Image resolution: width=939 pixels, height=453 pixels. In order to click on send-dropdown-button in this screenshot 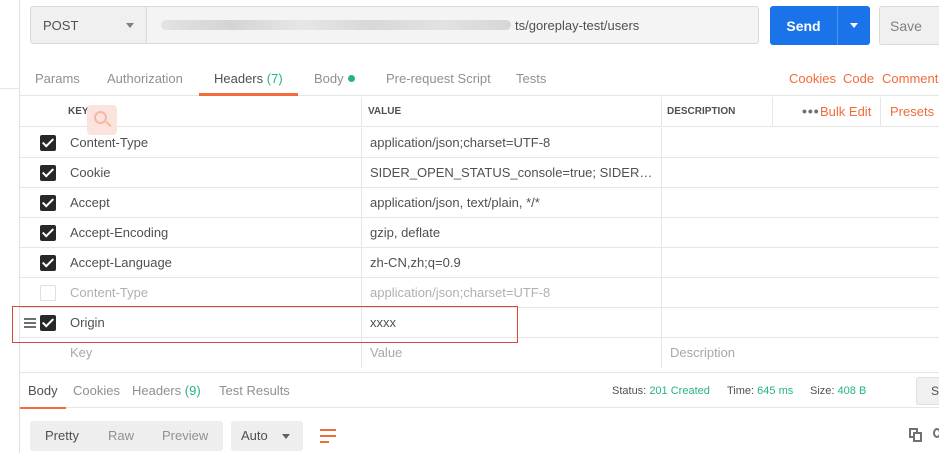, I will do `click(854, 25)`.